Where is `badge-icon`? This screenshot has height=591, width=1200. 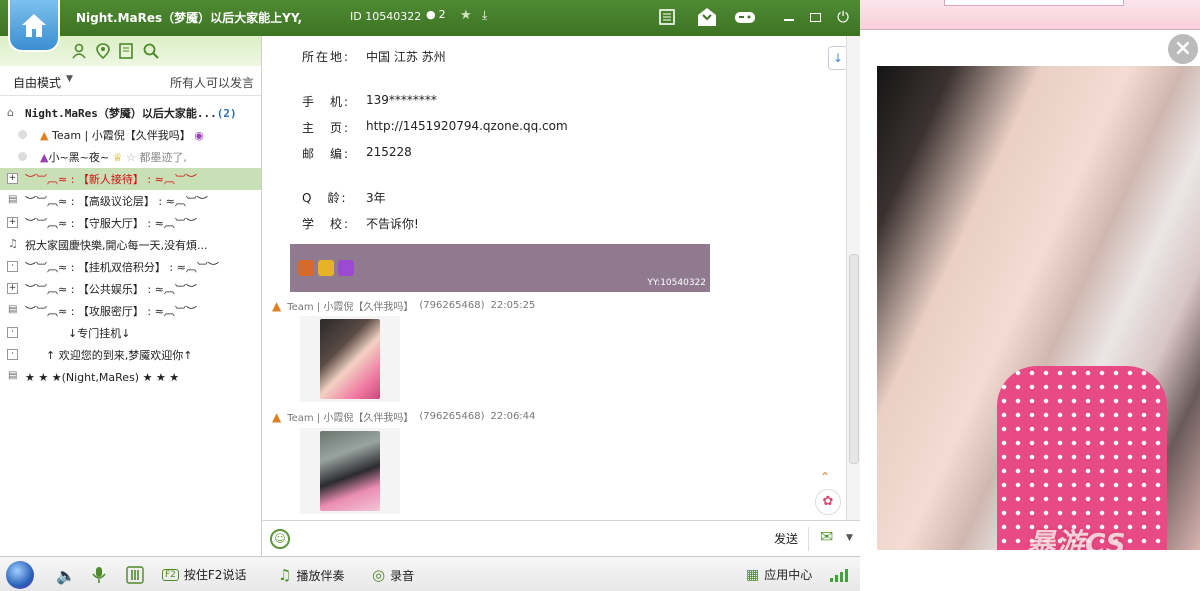
badge-icon is located at coordinates (326, 268).